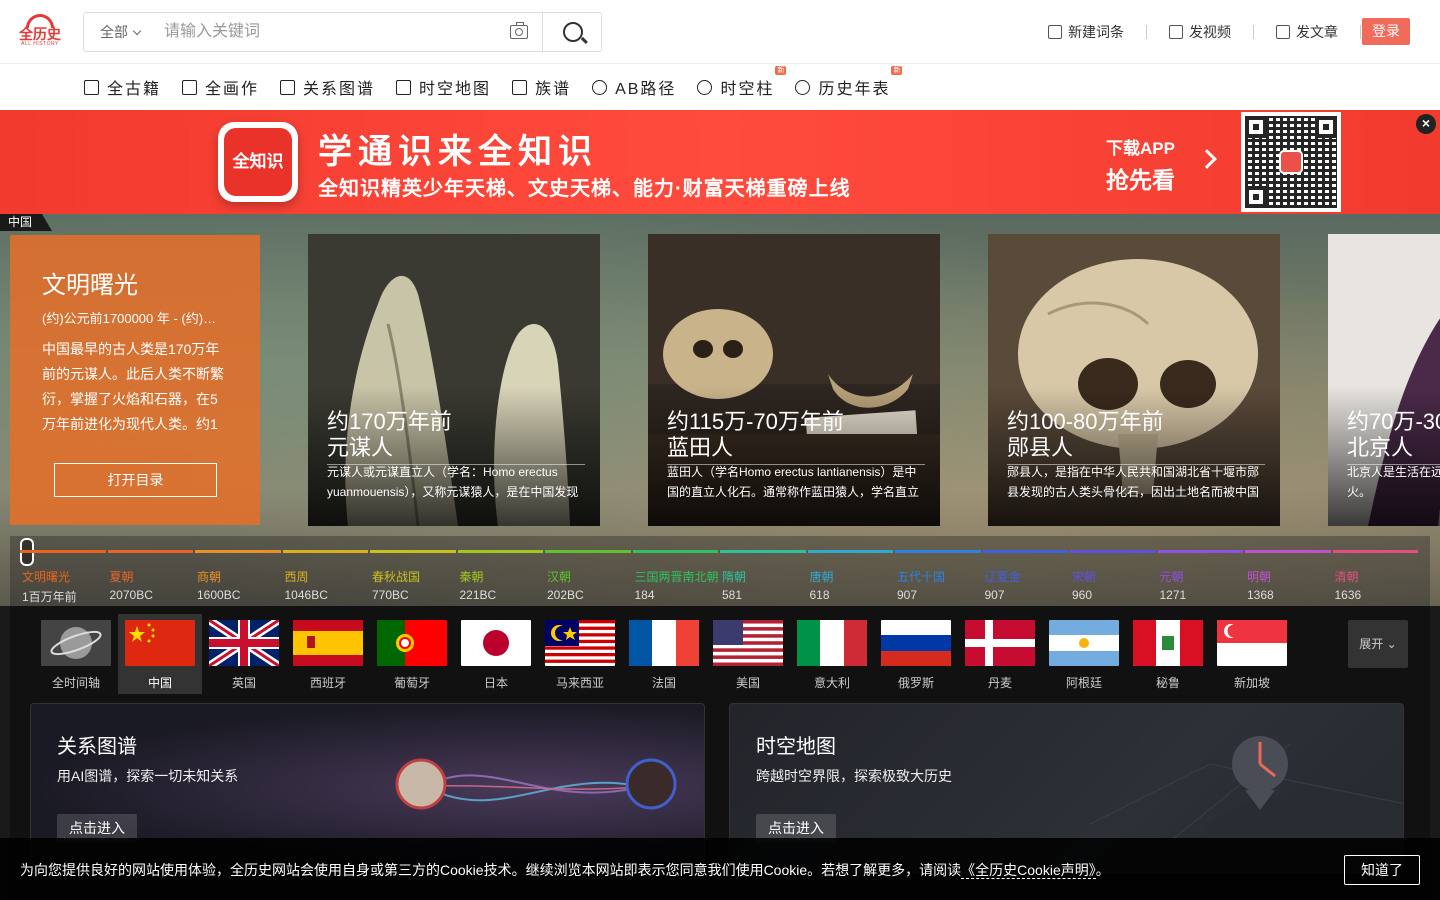 Image resolution: width=1440 pixels, height=900 pixels. Describe the element at coordinates (220, 87) in the screenshot. I see `nav-item-1: 全画作` at that location.